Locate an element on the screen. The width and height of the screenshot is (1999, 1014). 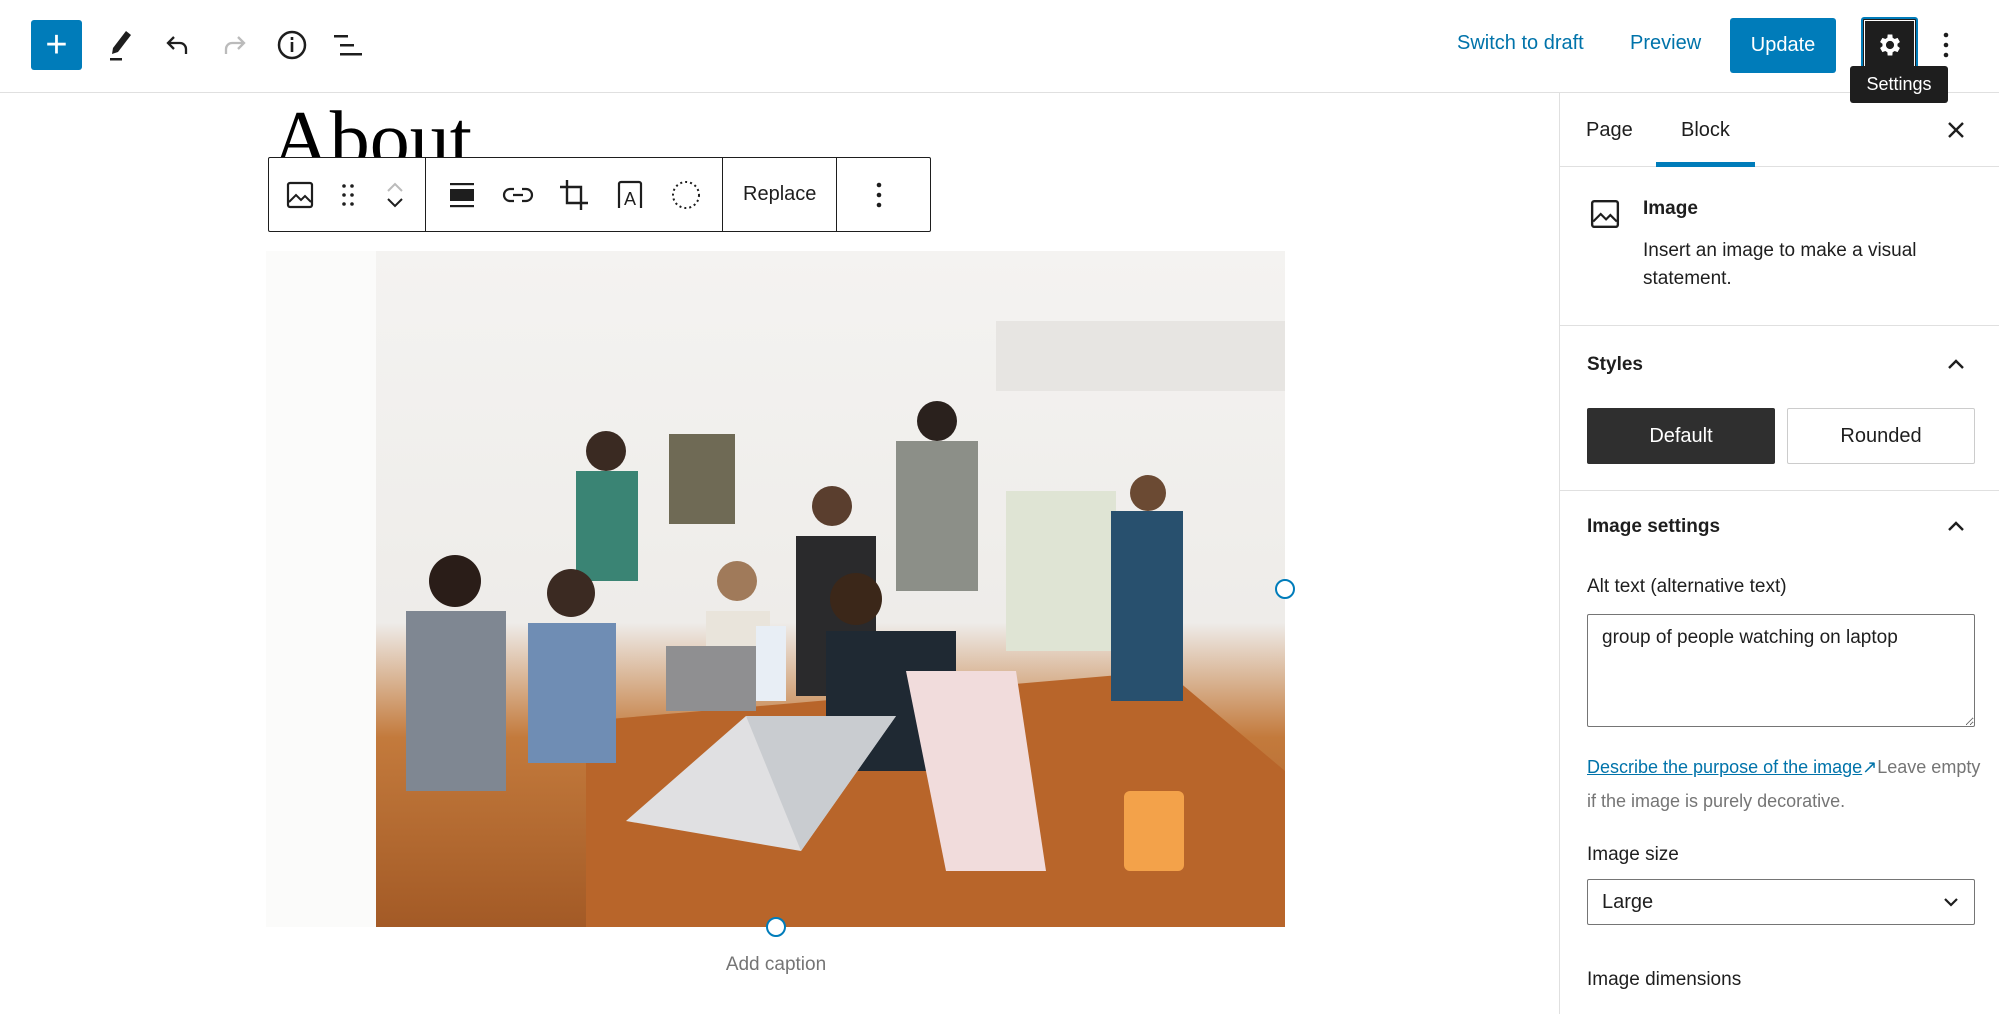
sidebar-tabs: Page Block is located at coordinates (1779, 130).